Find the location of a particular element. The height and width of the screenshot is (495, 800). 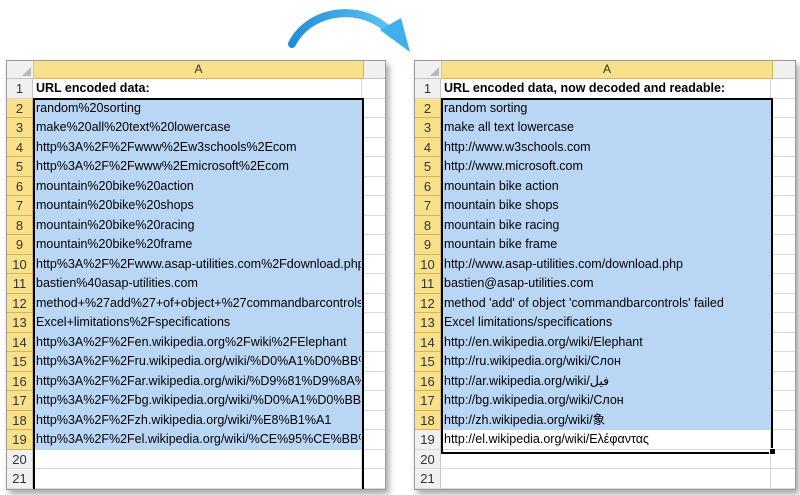

cell-b6 is located at coordinates (783, 186).